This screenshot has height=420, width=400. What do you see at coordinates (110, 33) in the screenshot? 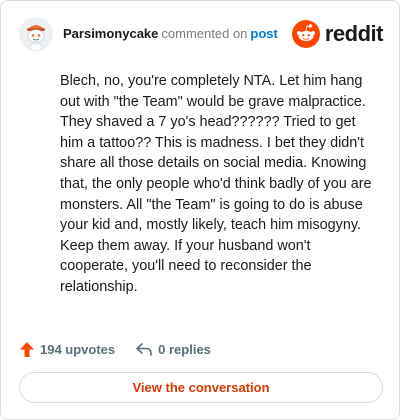
I see `username-link: Parsimonycake` at bounding box center [110, 33].